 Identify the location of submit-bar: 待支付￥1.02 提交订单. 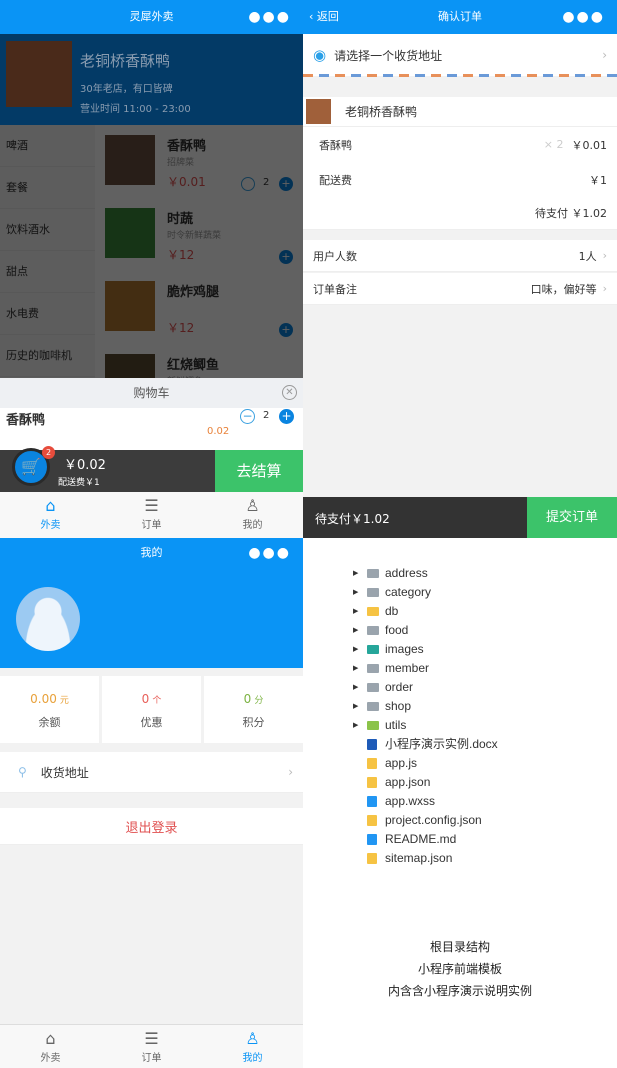
(460, 517).